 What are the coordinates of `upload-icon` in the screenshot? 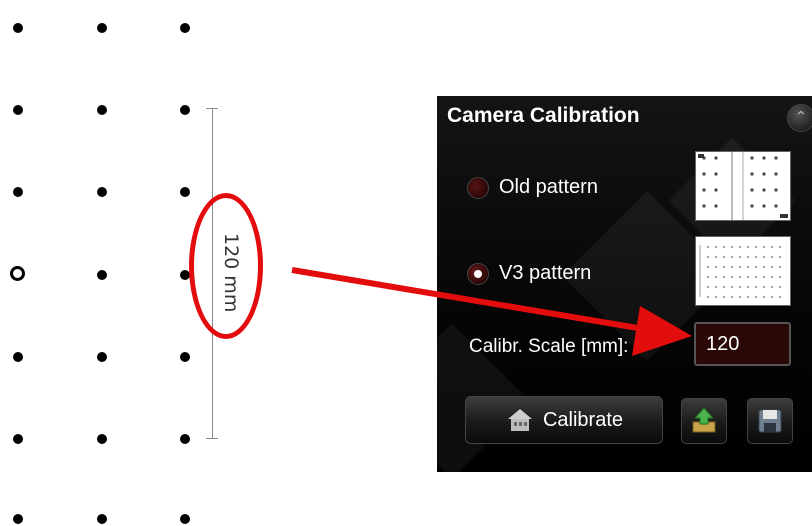 It's located at (704, 420).